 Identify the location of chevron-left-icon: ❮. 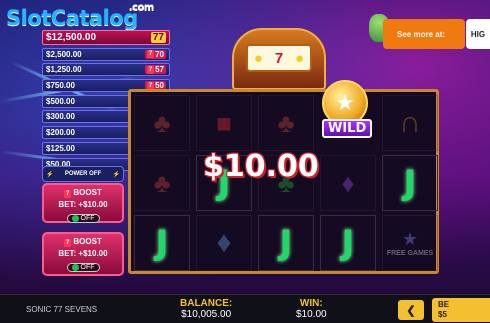
(411, 310).